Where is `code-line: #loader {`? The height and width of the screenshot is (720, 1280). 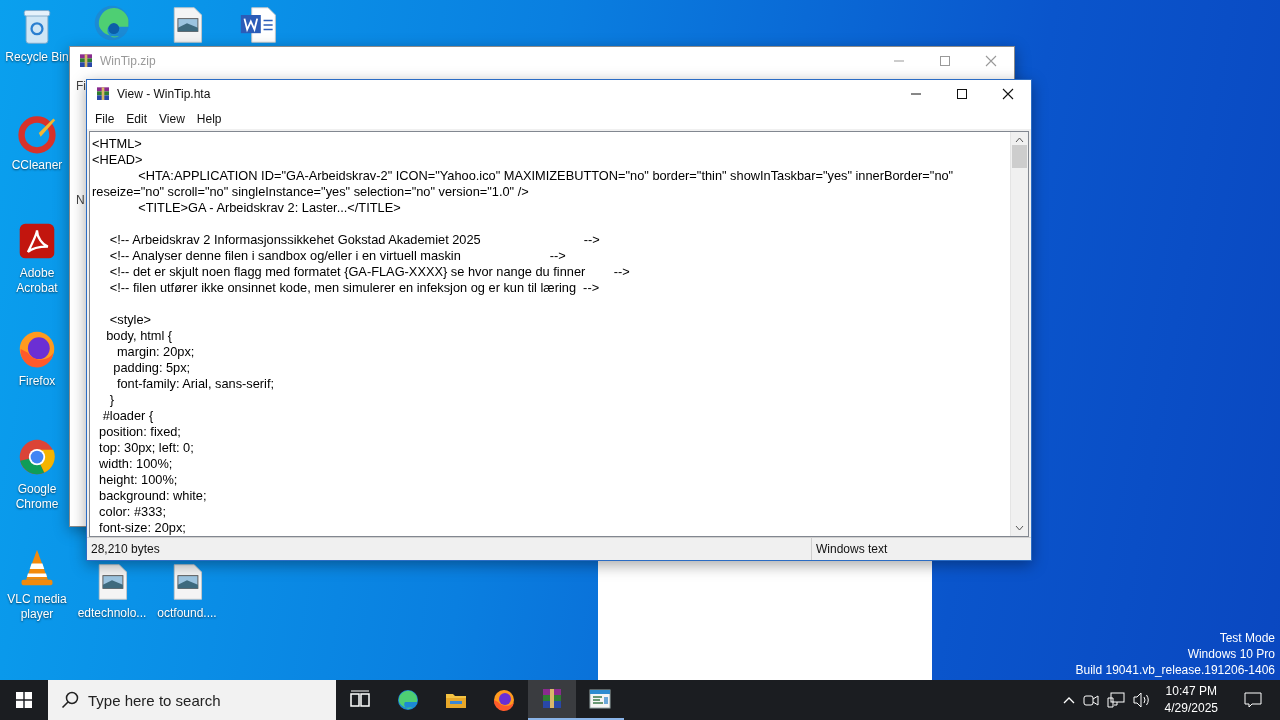
code-line: #loader { is located at coordinates (128, 416).